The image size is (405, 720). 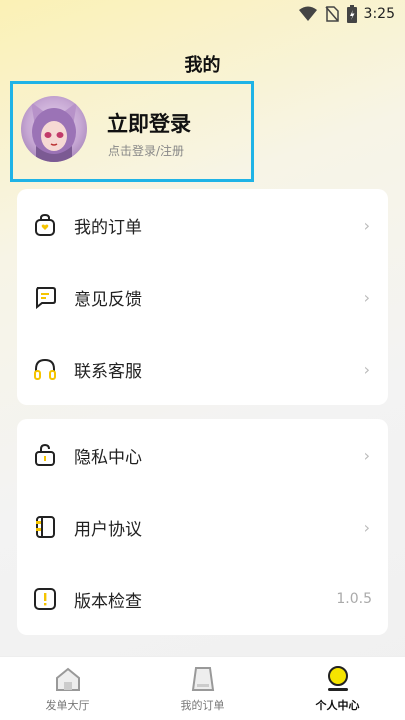 What do you see at coordinates (108, 227) in the screenshot?
I see `menu-label: 我的订单` at bounding box center [108, 227].